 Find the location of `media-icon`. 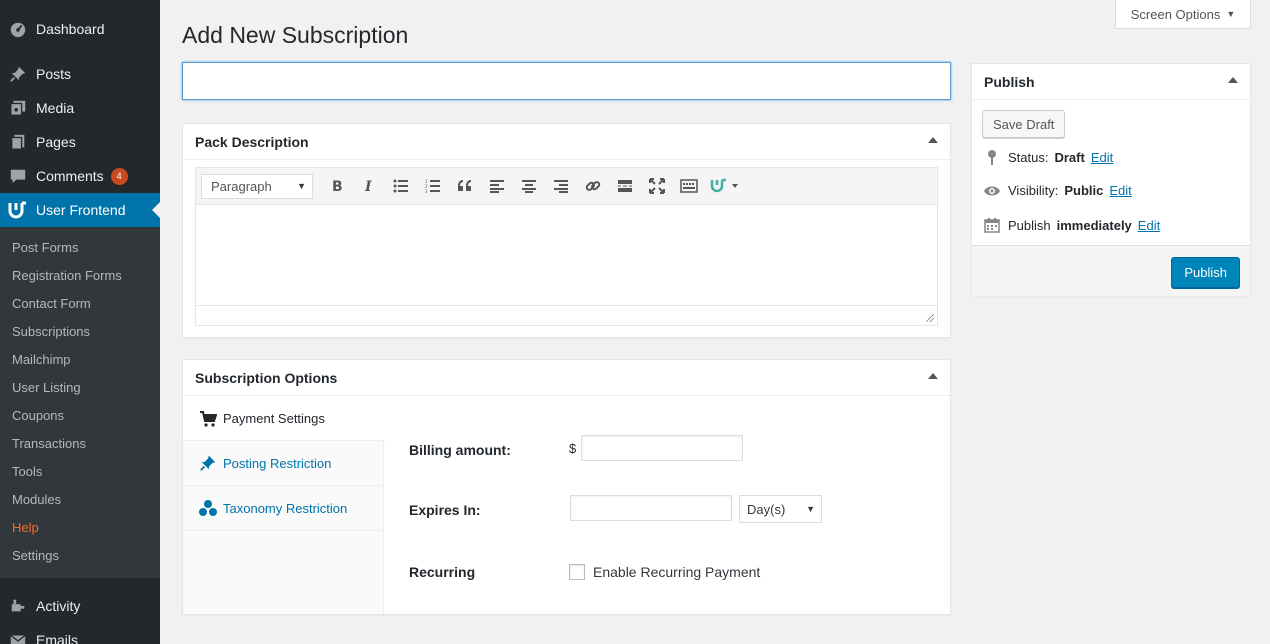

media-icon is located at coordinates (18, 108).